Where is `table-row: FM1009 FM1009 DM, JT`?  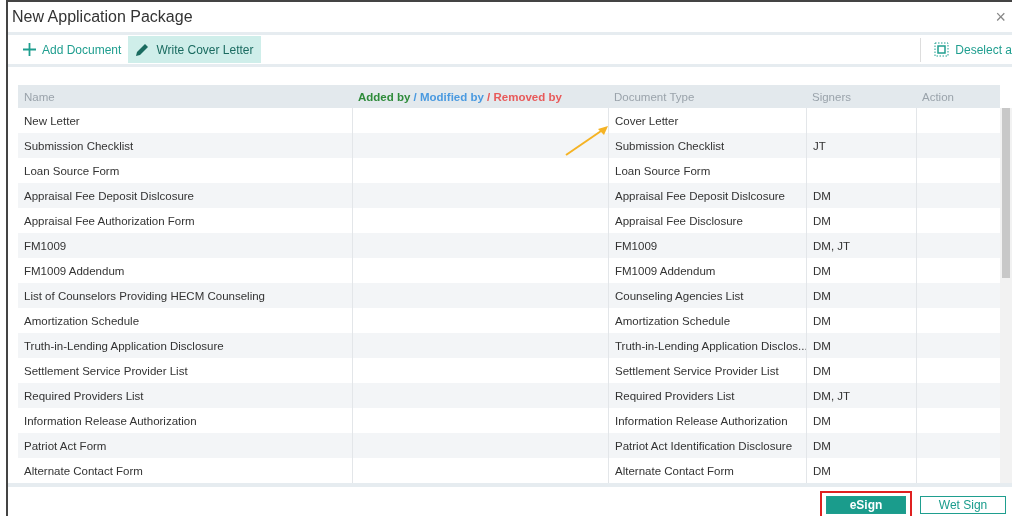 table-row: FM1009 FM1009 DM, JT is located at coordinates (509, 245).